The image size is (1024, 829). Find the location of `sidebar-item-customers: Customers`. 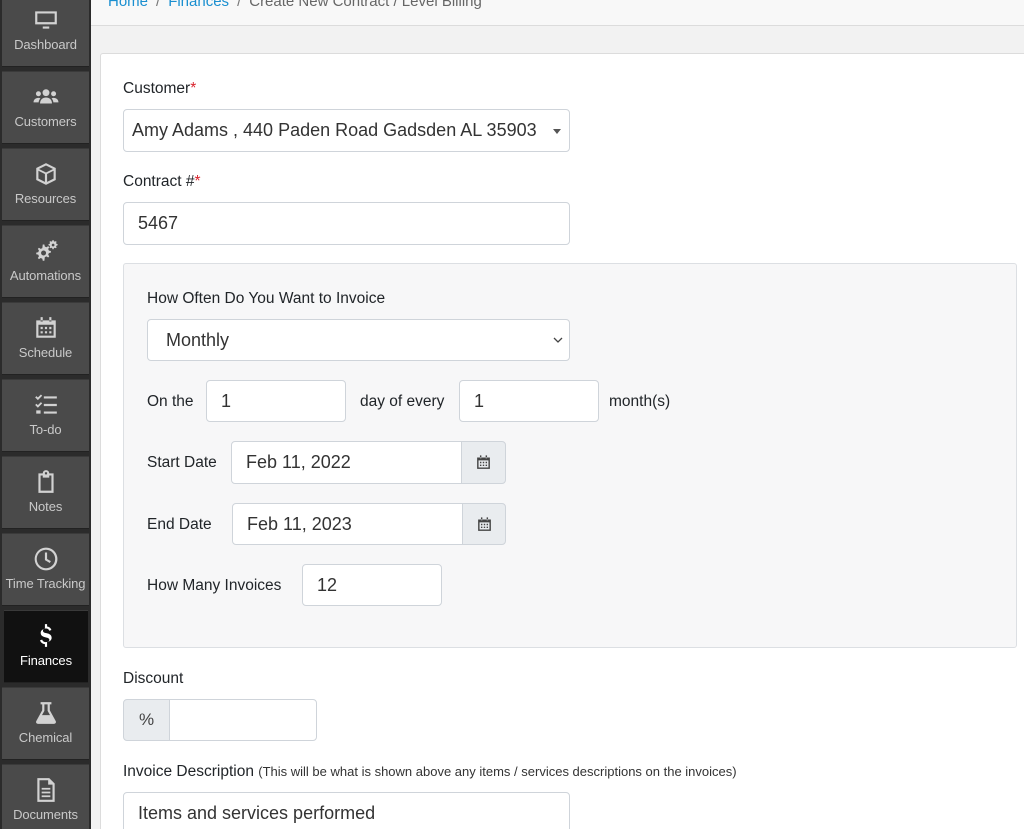

sidebar-item-customers: Customers is located at coordinates (45, 107).